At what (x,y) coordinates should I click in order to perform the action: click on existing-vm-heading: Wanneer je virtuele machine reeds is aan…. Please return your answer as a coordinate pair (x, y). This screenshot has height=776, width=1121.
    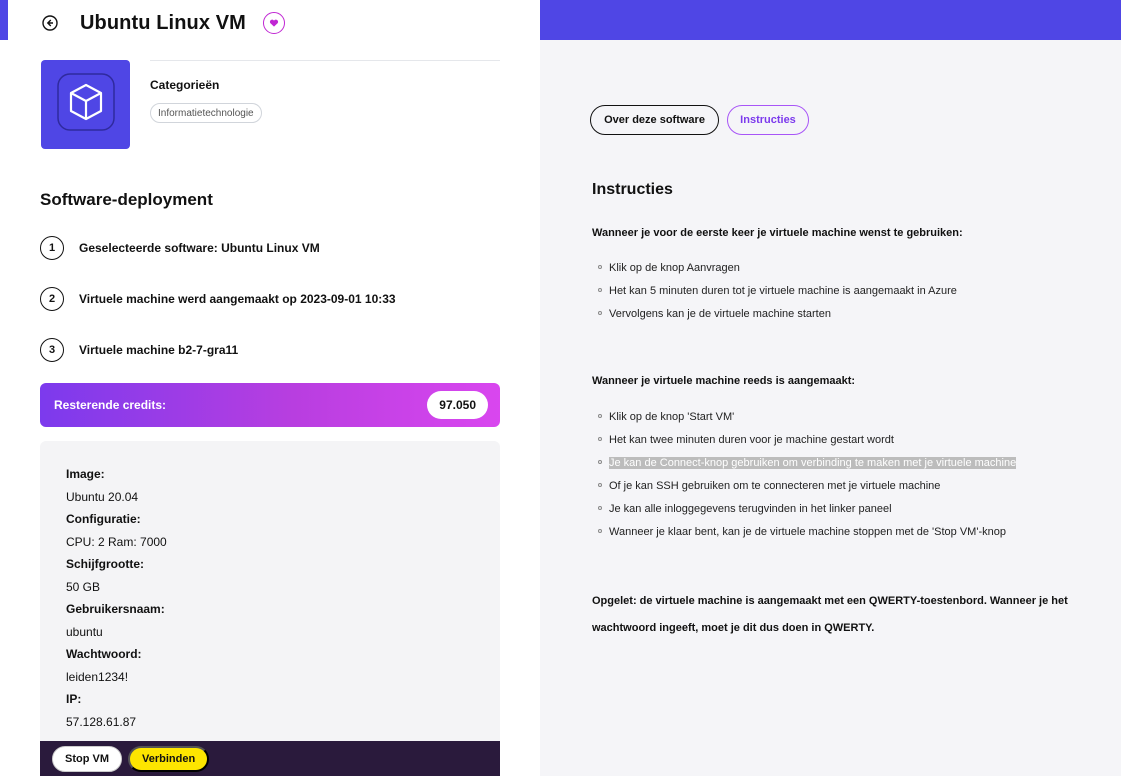
    Looking at the image, I should click on (724, 381).